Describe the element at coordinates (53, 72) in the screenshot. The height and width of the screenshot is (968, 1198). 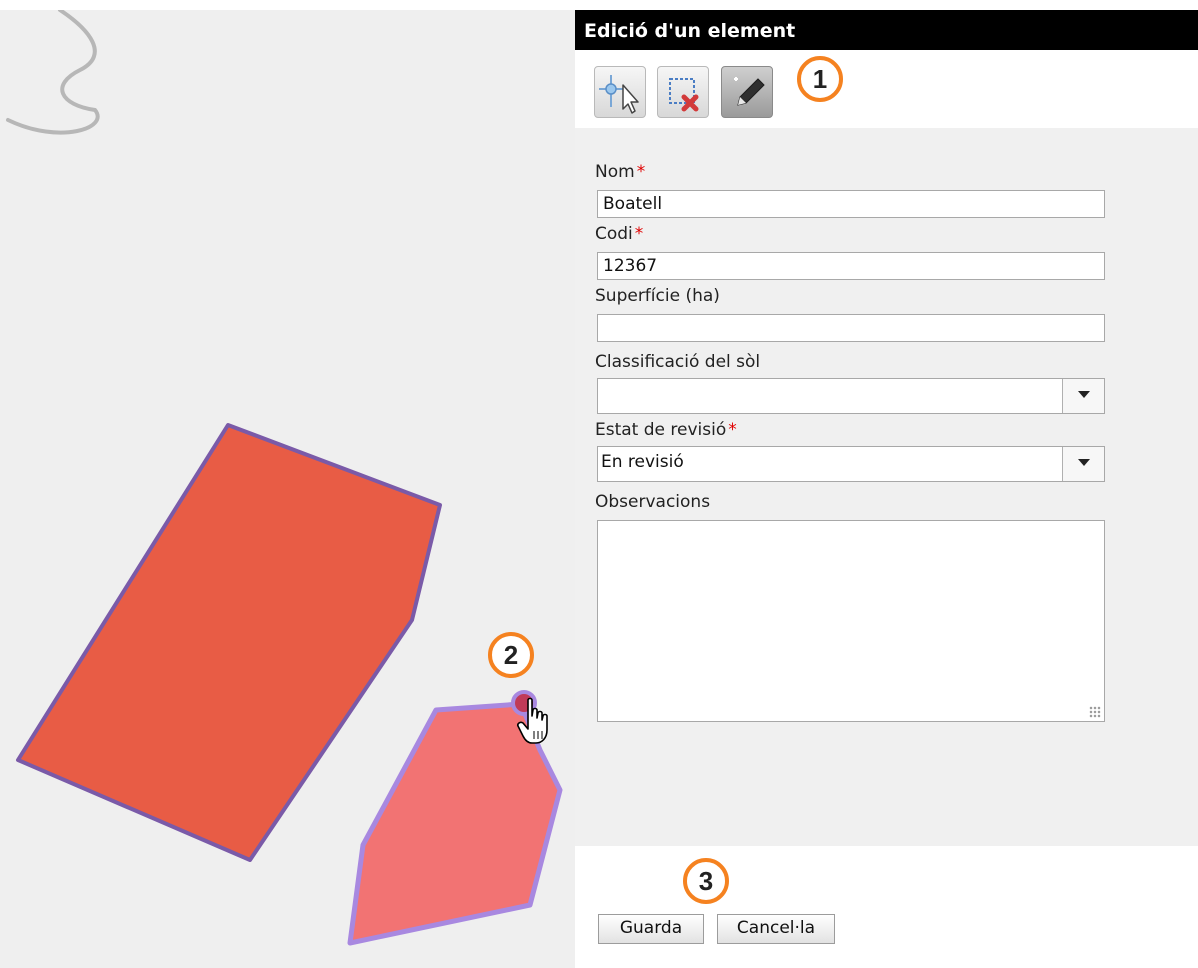
I see `line-feature` at that location.